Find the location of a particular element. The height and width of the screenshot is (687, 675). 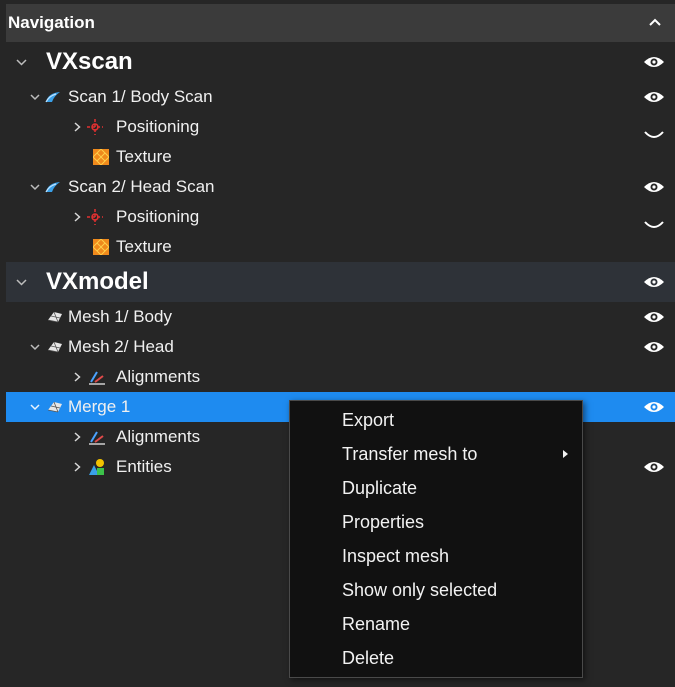

tree-item-scan-1: Scan 1/ Body Scan is located at coordinates (340, 97).